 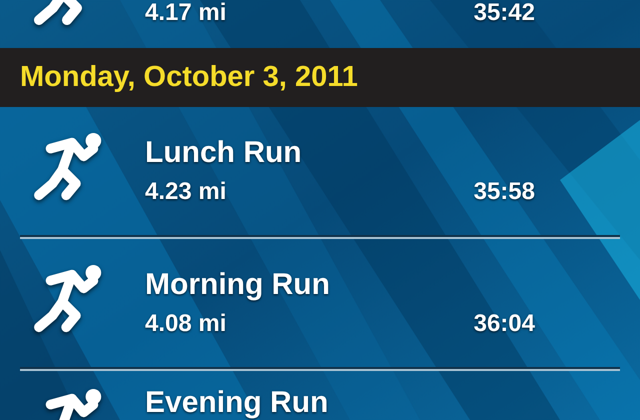 I want to click on run-distance: 4.23 mi, so click(x=185, y=192).